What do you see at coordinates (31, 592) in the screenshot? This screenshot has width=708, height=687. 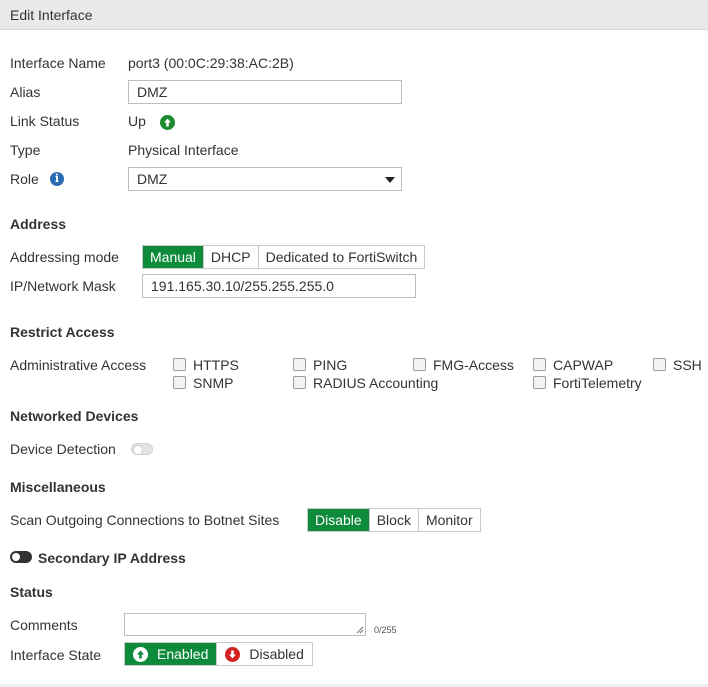 I see `status-section-title: Status` at bounding box center [31, 592].